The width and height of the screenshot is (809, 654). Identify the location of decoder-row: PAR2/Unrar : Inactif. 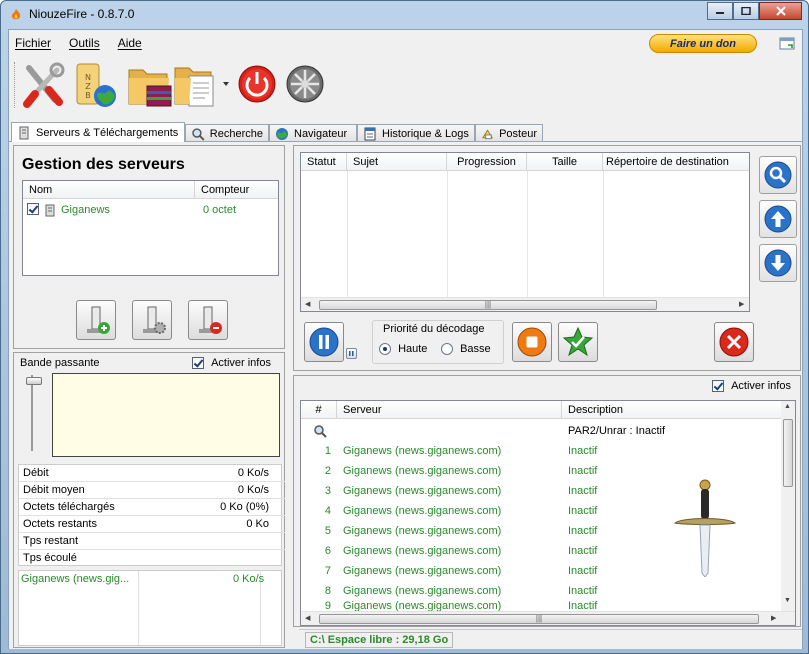
(539, 431).